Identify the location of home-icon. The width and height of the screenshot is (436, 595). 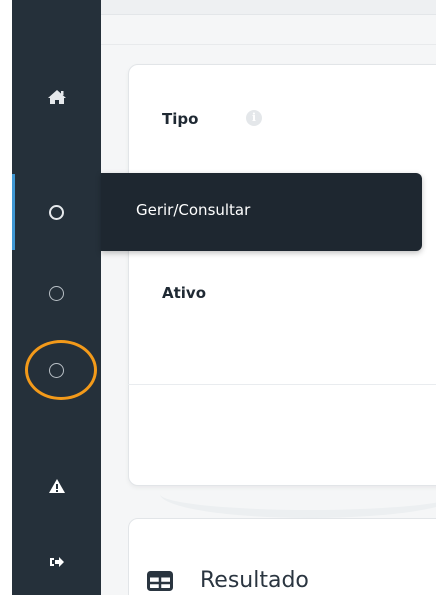
(57, 99).